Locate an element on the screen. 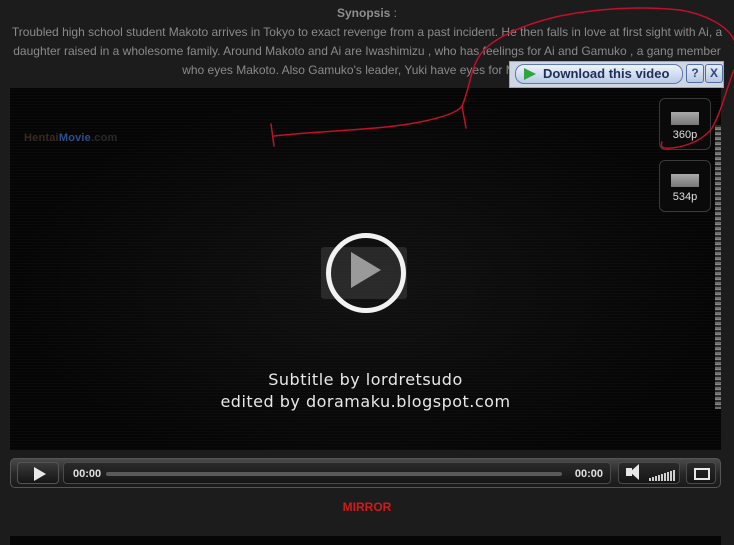 The image size is (734, 545). volume-control is located at coordinates (649, 473).